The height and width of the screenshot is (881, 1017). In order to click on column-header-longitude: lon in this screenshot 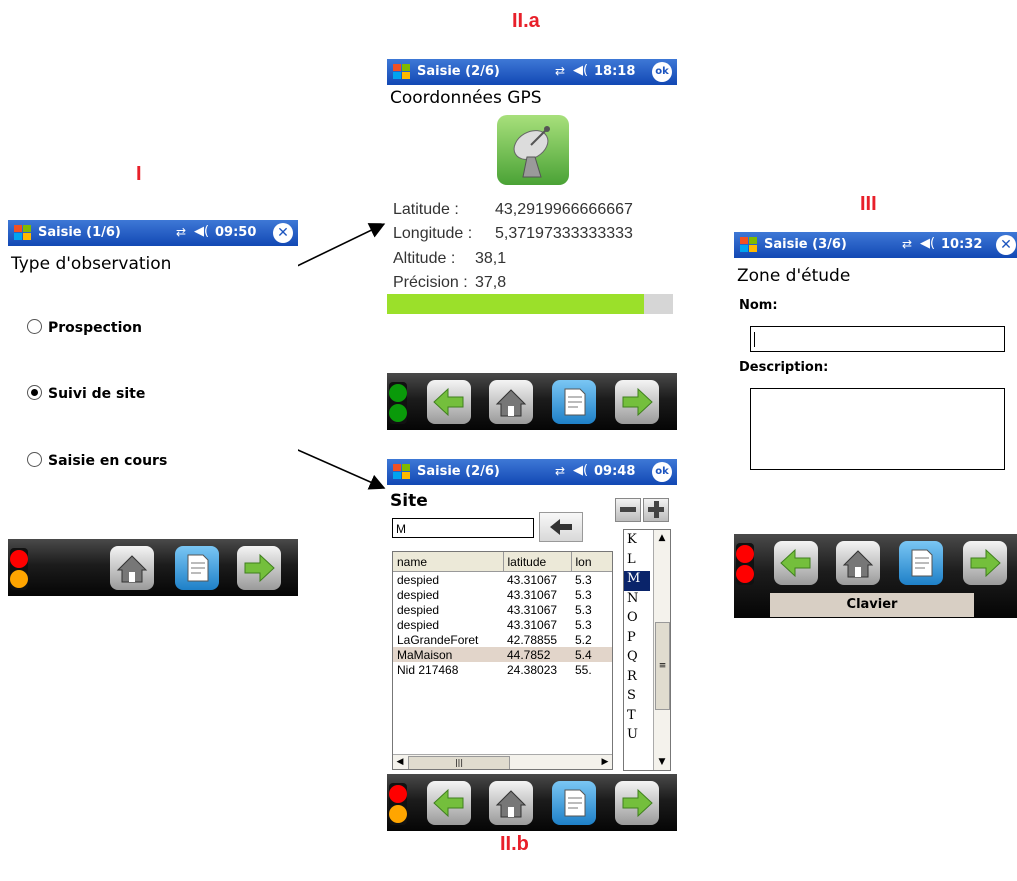, I will do `click(591, 562)`.